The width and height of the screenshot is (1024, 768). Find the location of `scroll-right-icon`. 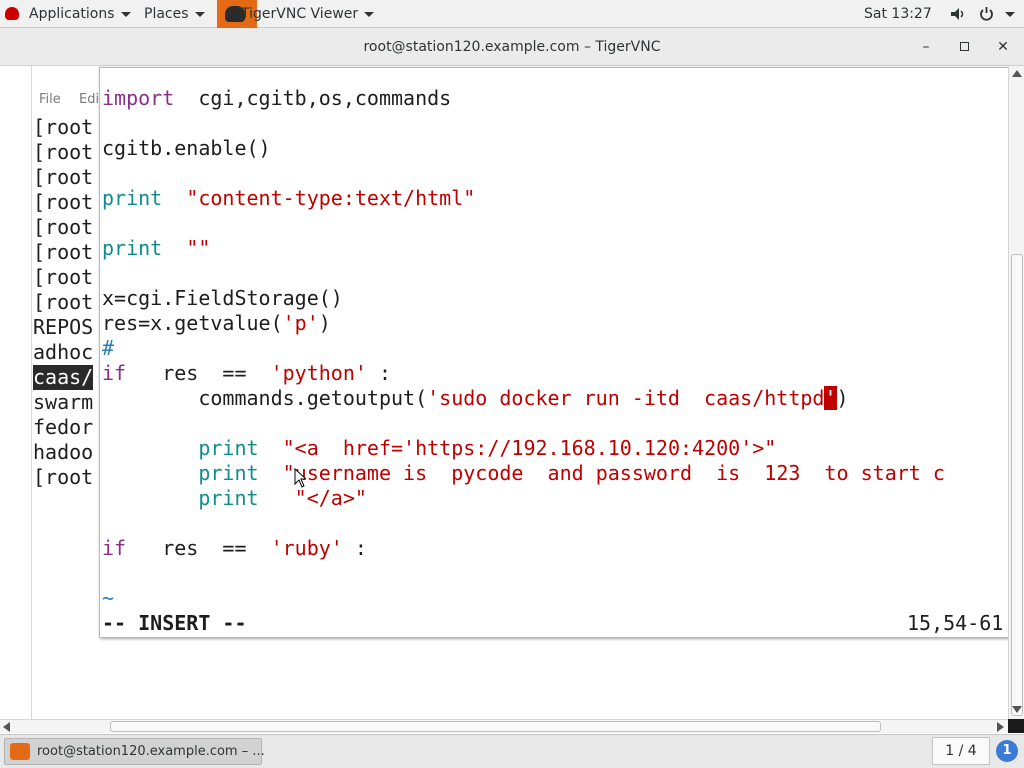

scroll-right-icon is located at coordinates (1000, 727).